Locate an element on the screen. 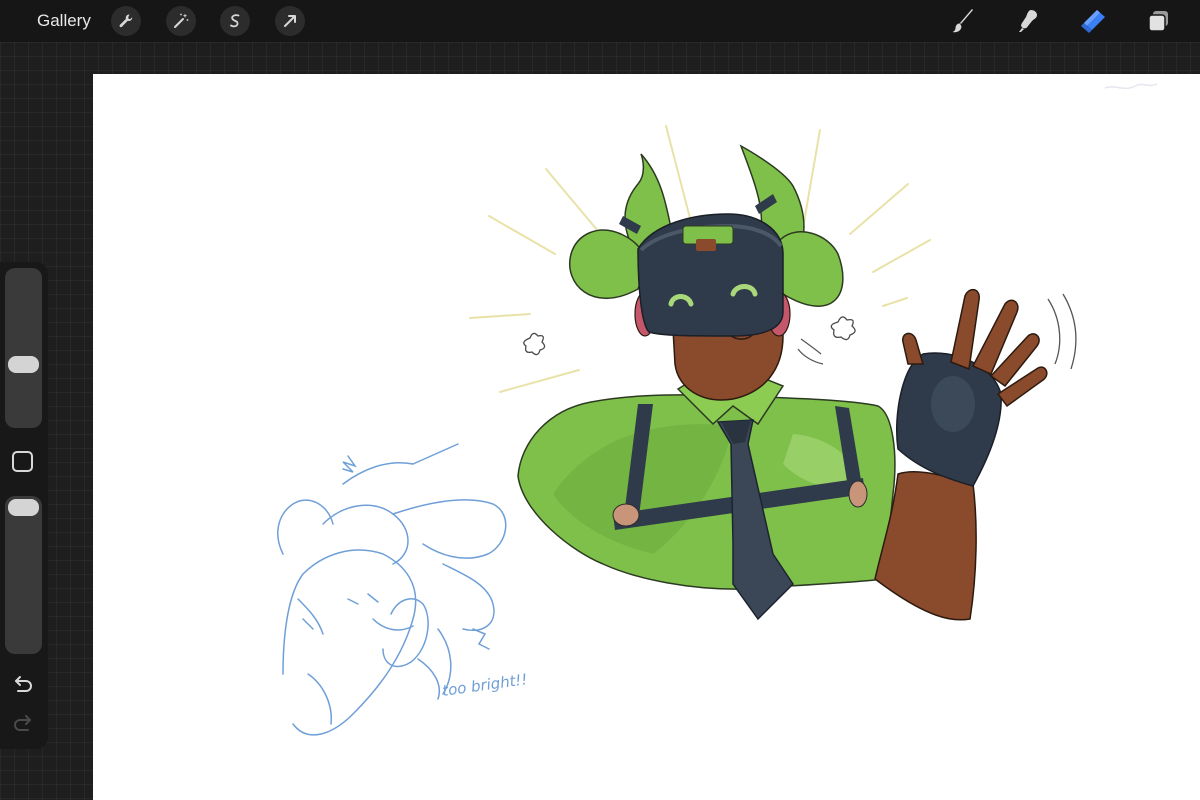 The image size is (1200, 800). eraser-tool-button is located at coordinates (1093, 21).